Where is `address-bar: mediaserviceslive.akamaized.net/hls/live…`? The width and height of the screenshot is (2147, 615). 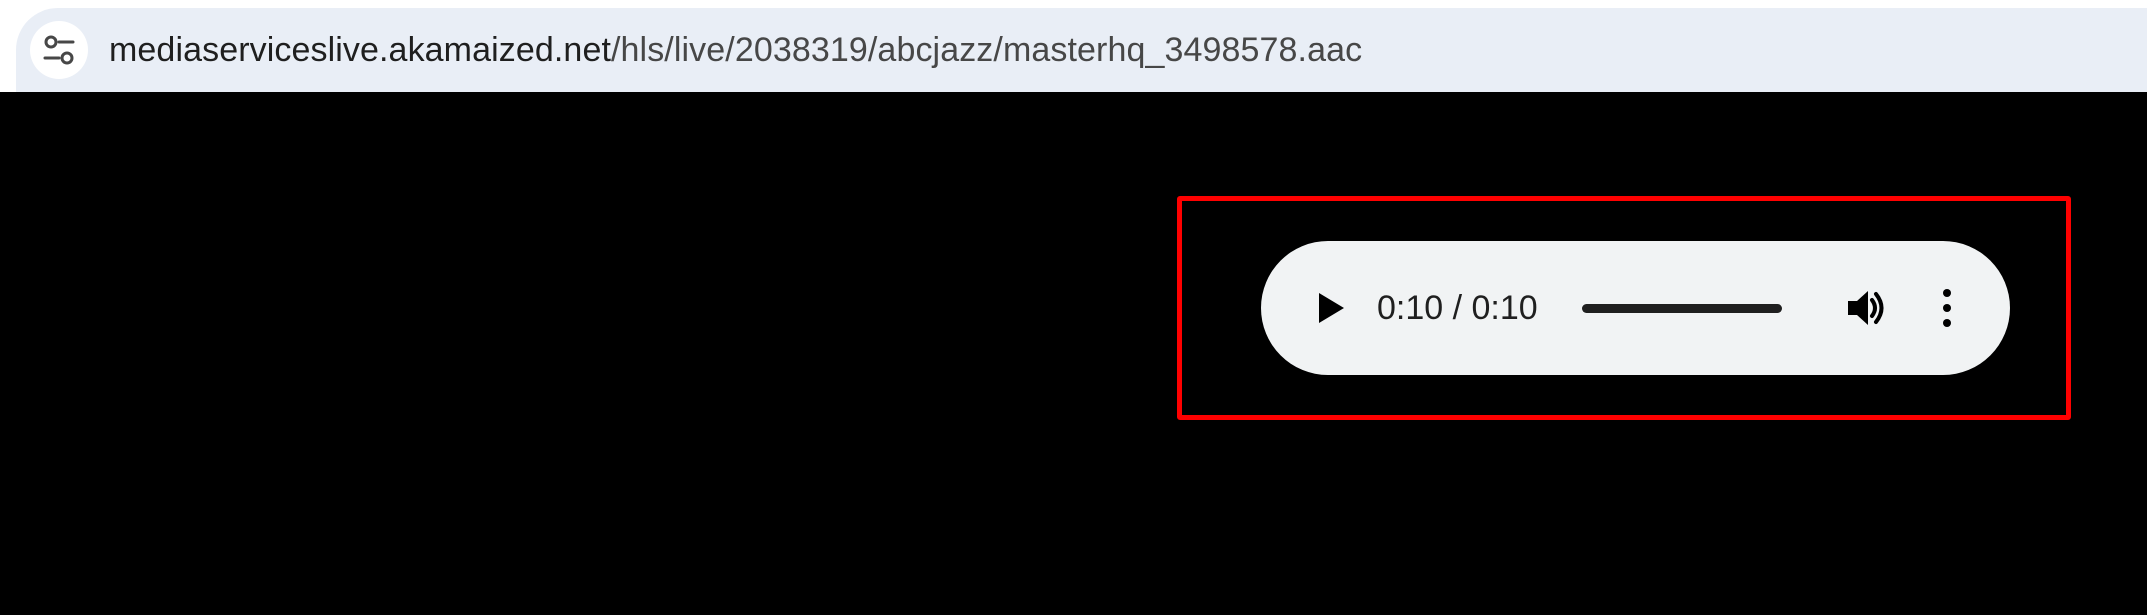 address-bar: mediaserviceslive.akamaized.net/hls/live… is located at coordinates (1081, 50).